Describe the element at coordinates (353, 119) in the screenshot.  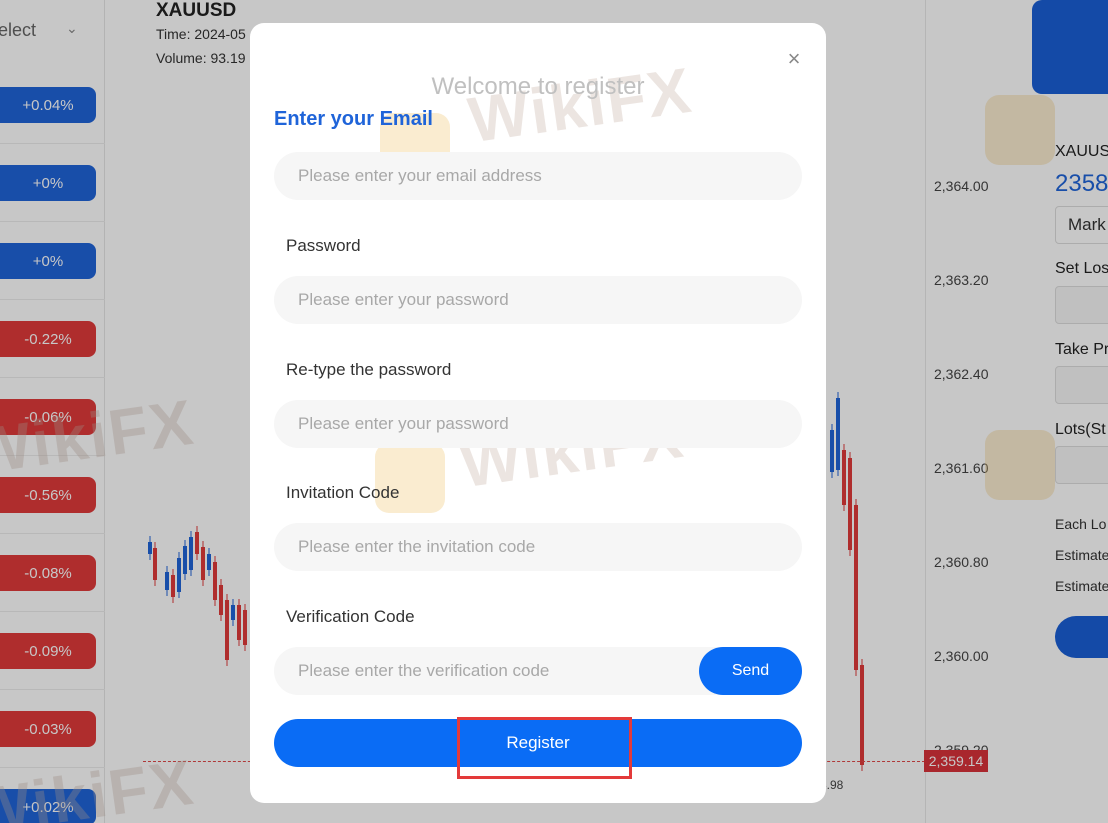
I see `email-section-heading: Enter your Email` at that location.